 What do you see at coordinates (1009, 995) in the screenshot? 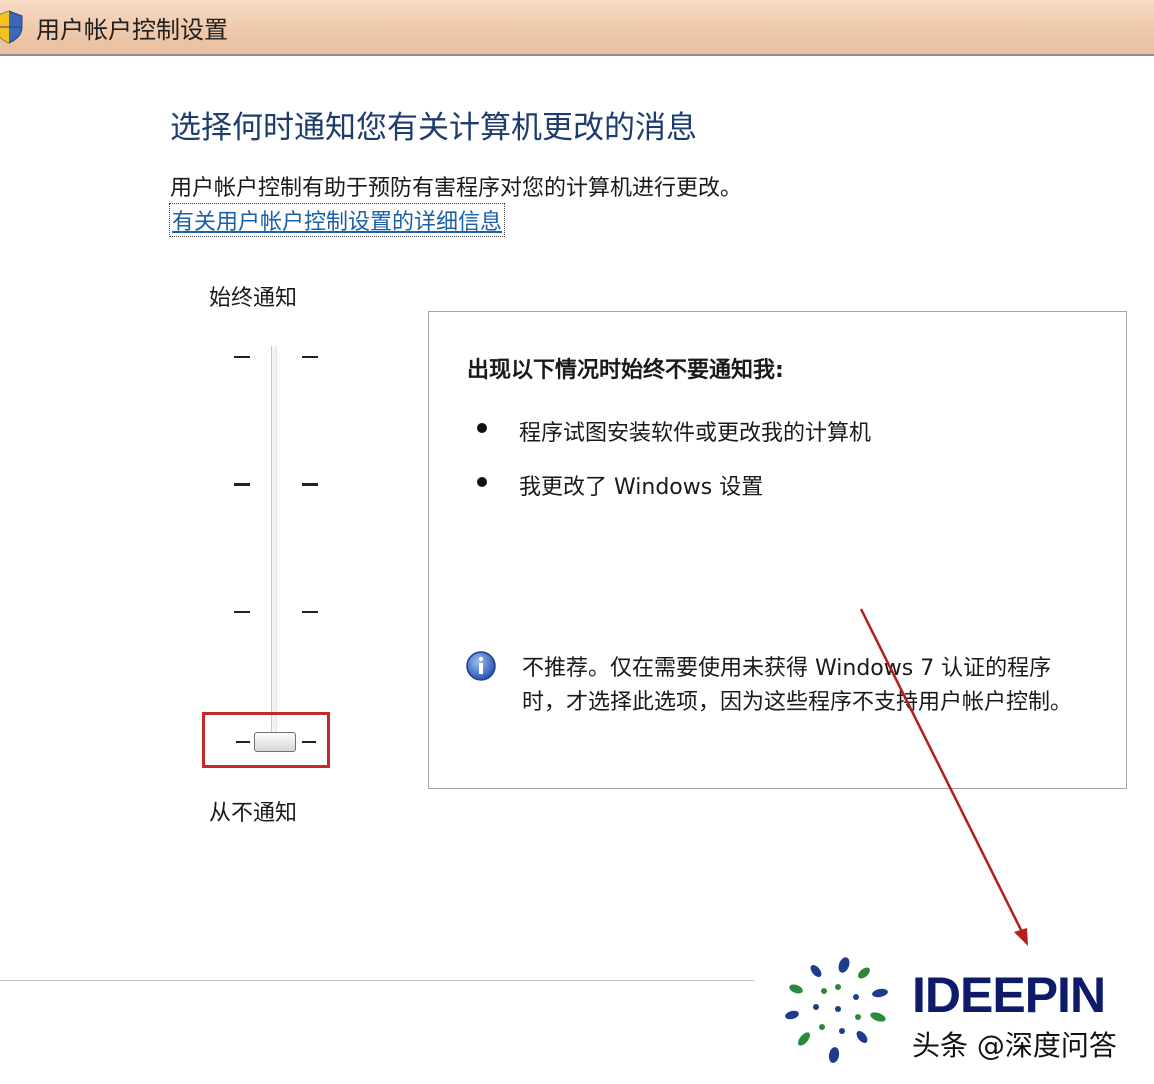
I see `watermark-brand: IDEEPIN` at bounding box center [1009, 995].